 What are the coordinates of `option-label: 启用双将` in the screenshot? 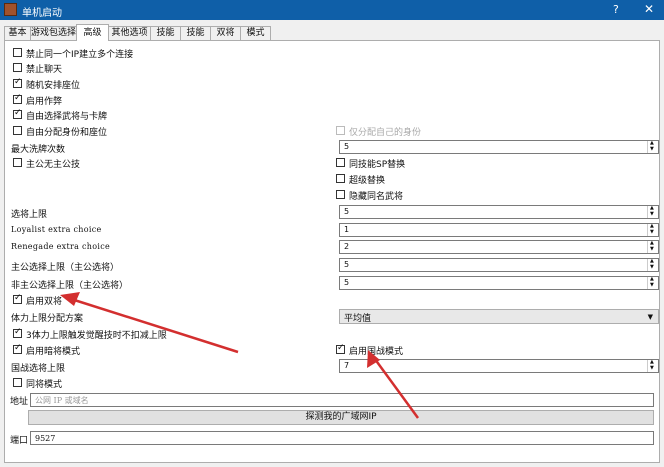 It's located at (44, 302).